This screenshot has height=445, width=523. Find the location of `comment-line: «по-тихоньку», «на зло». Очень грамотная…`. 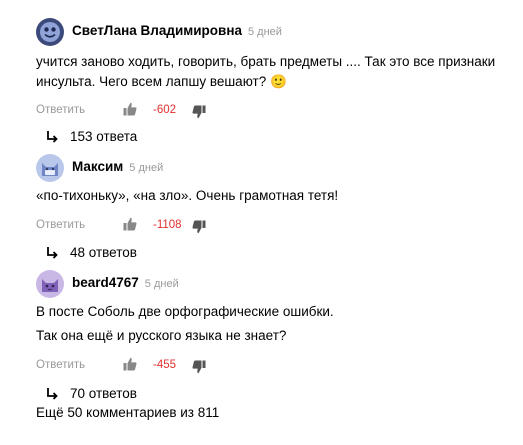

comment-line: «по-тихоньку», «на зло». Очень грамотная… is located at coordinates (187, 195).